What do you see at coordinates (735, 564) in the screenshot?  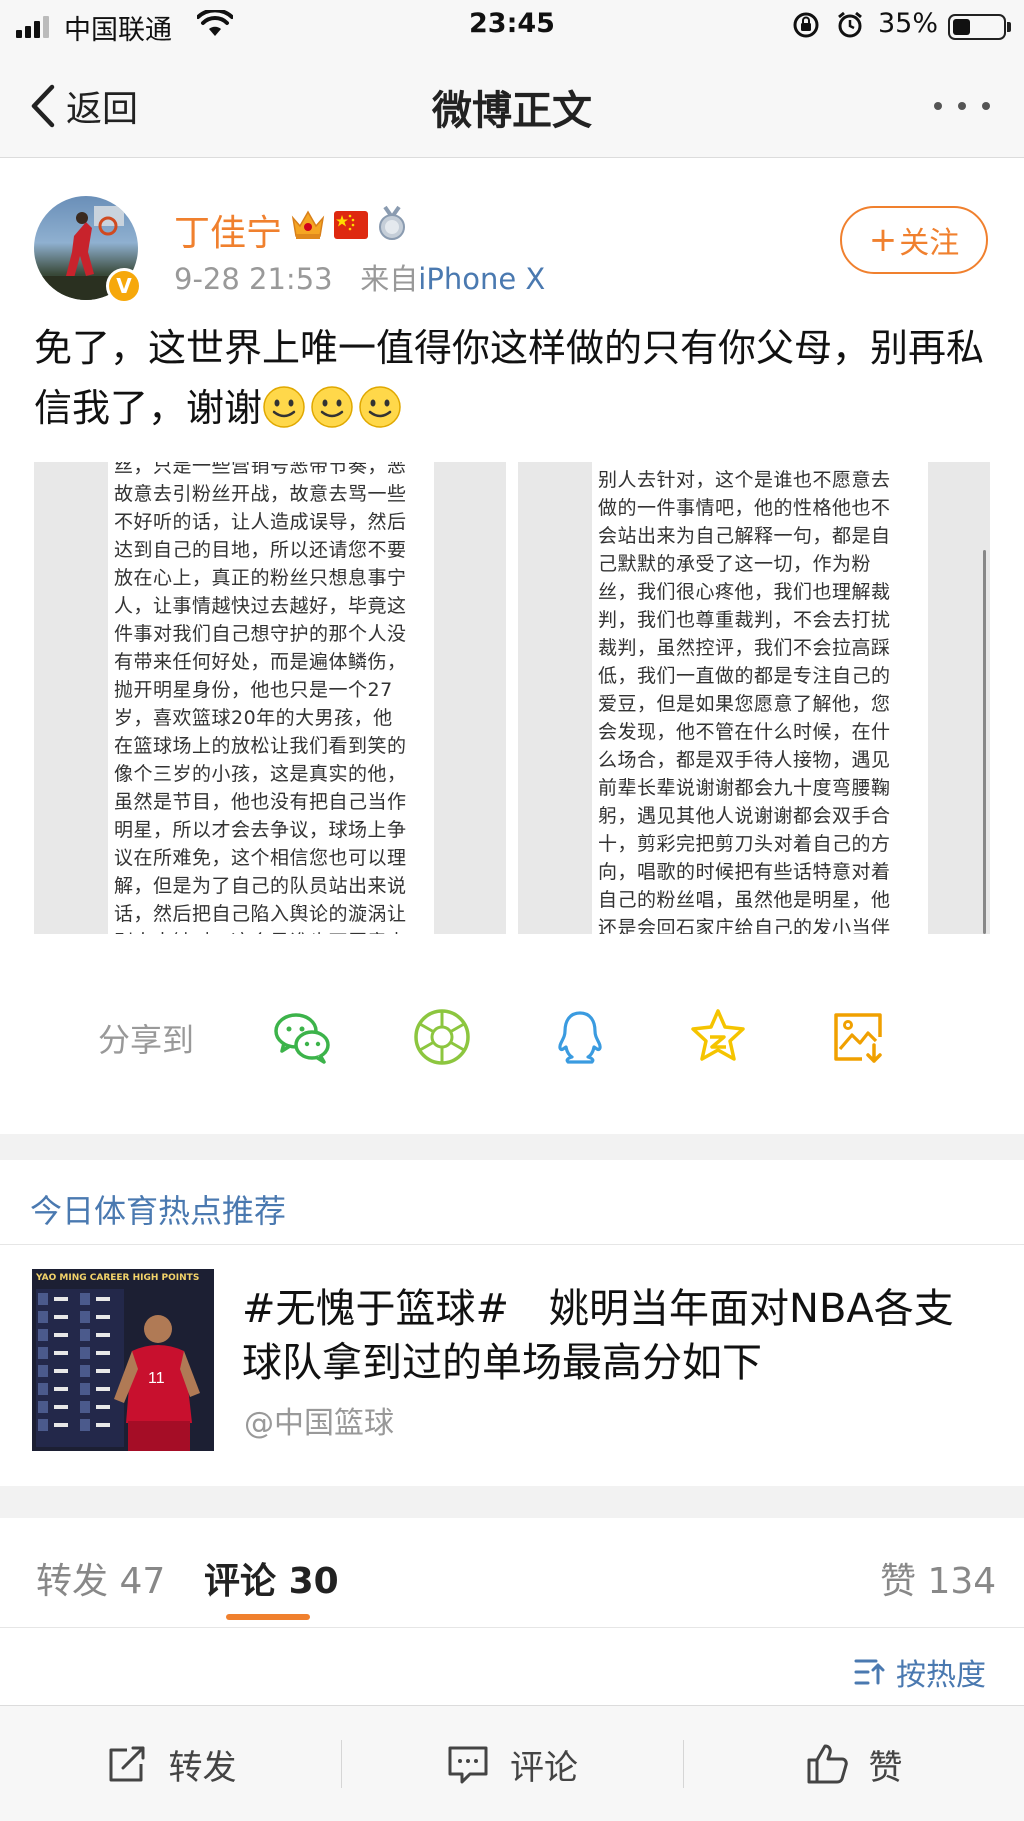 I see `image-text-line: 己默默的承受了这一切，作为粉` at bounding box center [735, 564].